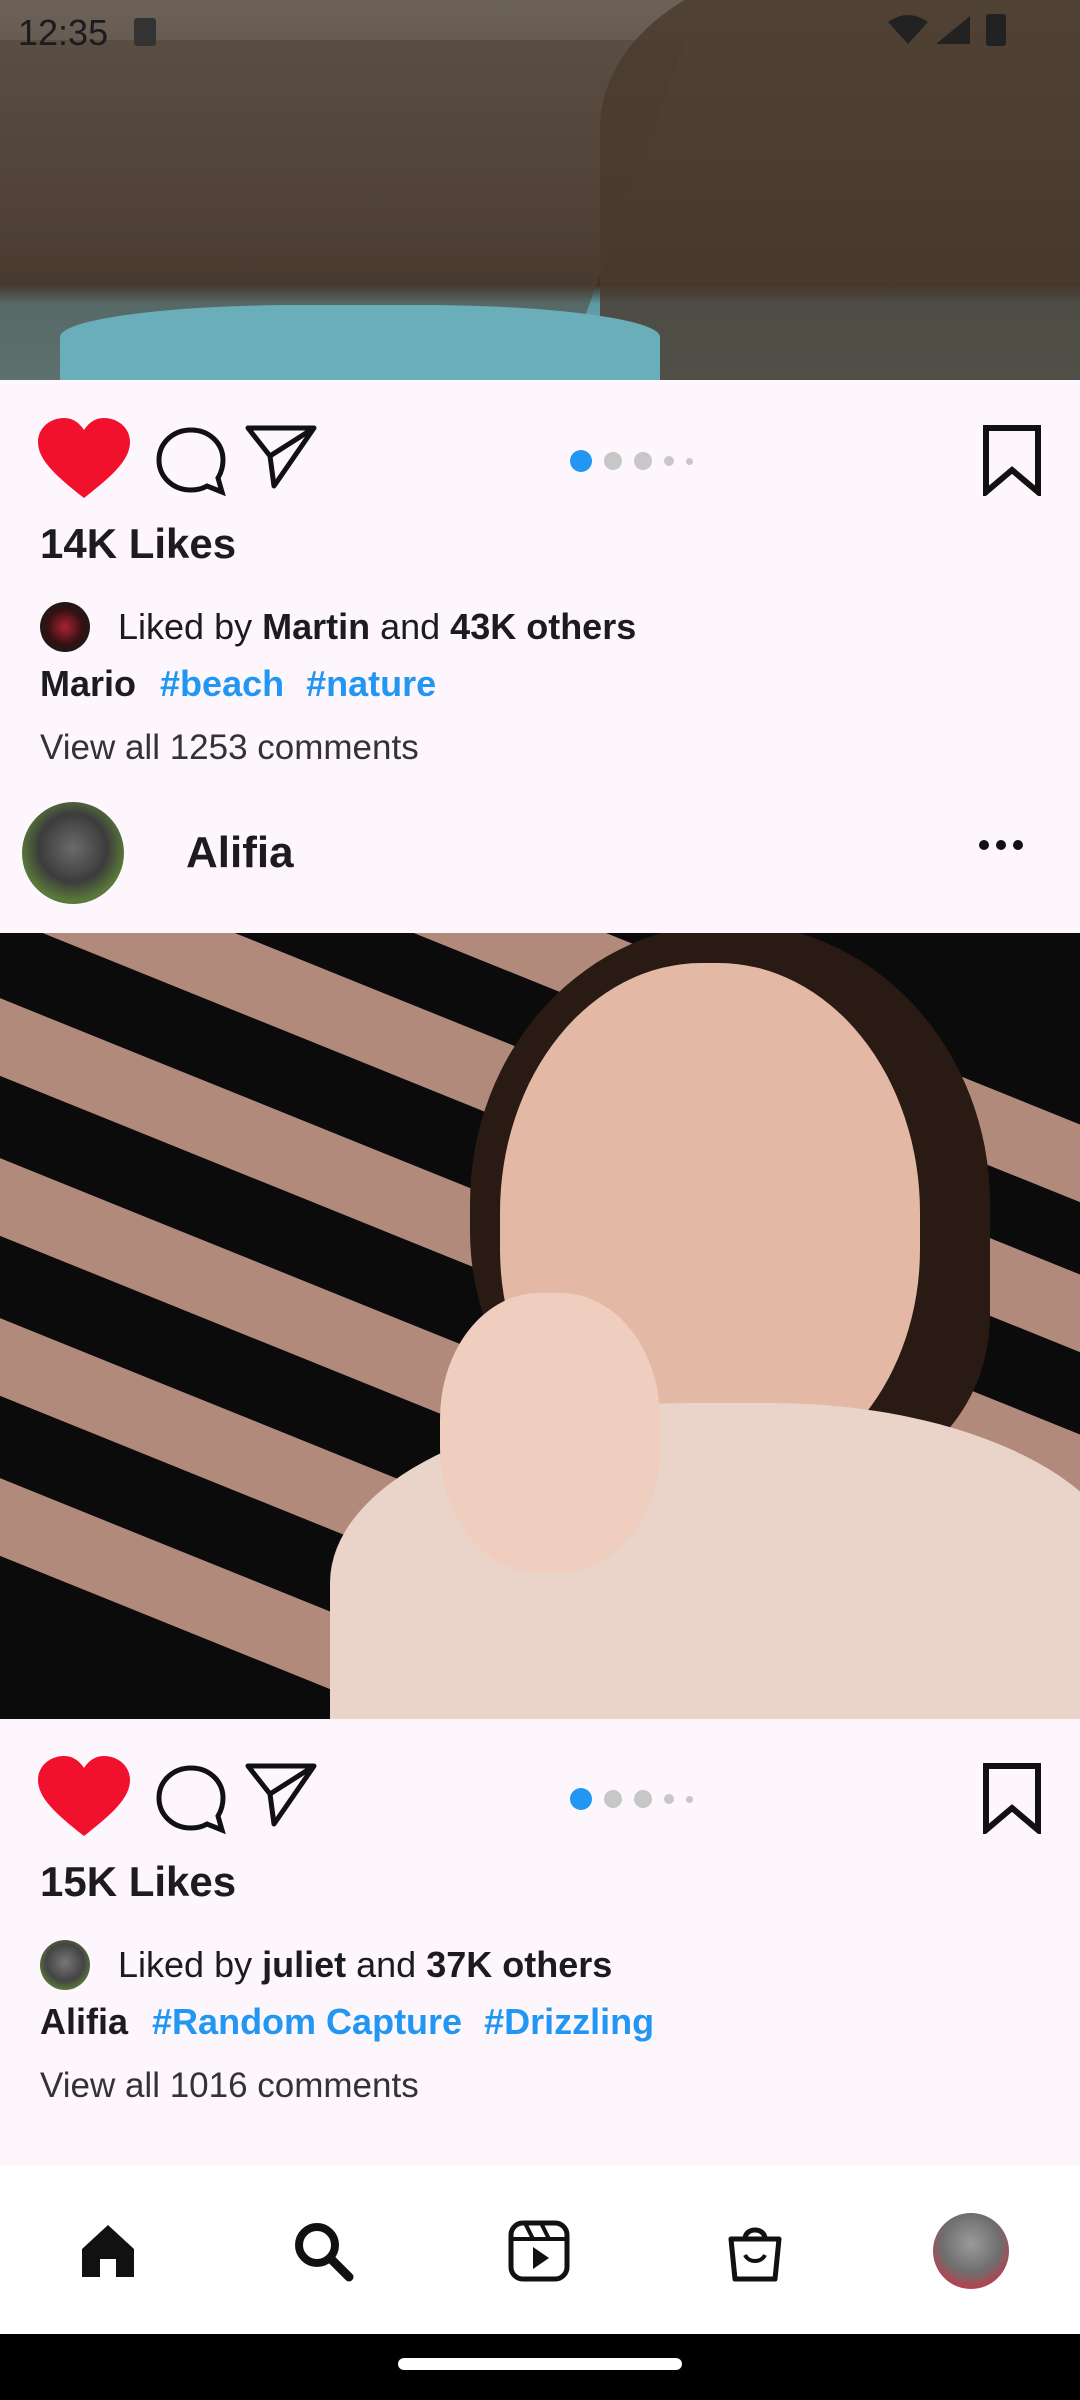 Image resolution: width=1080 pixels, height=2400 pixels. Describe the element at coordinates (1001, 845) in the screenshot. I see `more-options-icon` at that location.